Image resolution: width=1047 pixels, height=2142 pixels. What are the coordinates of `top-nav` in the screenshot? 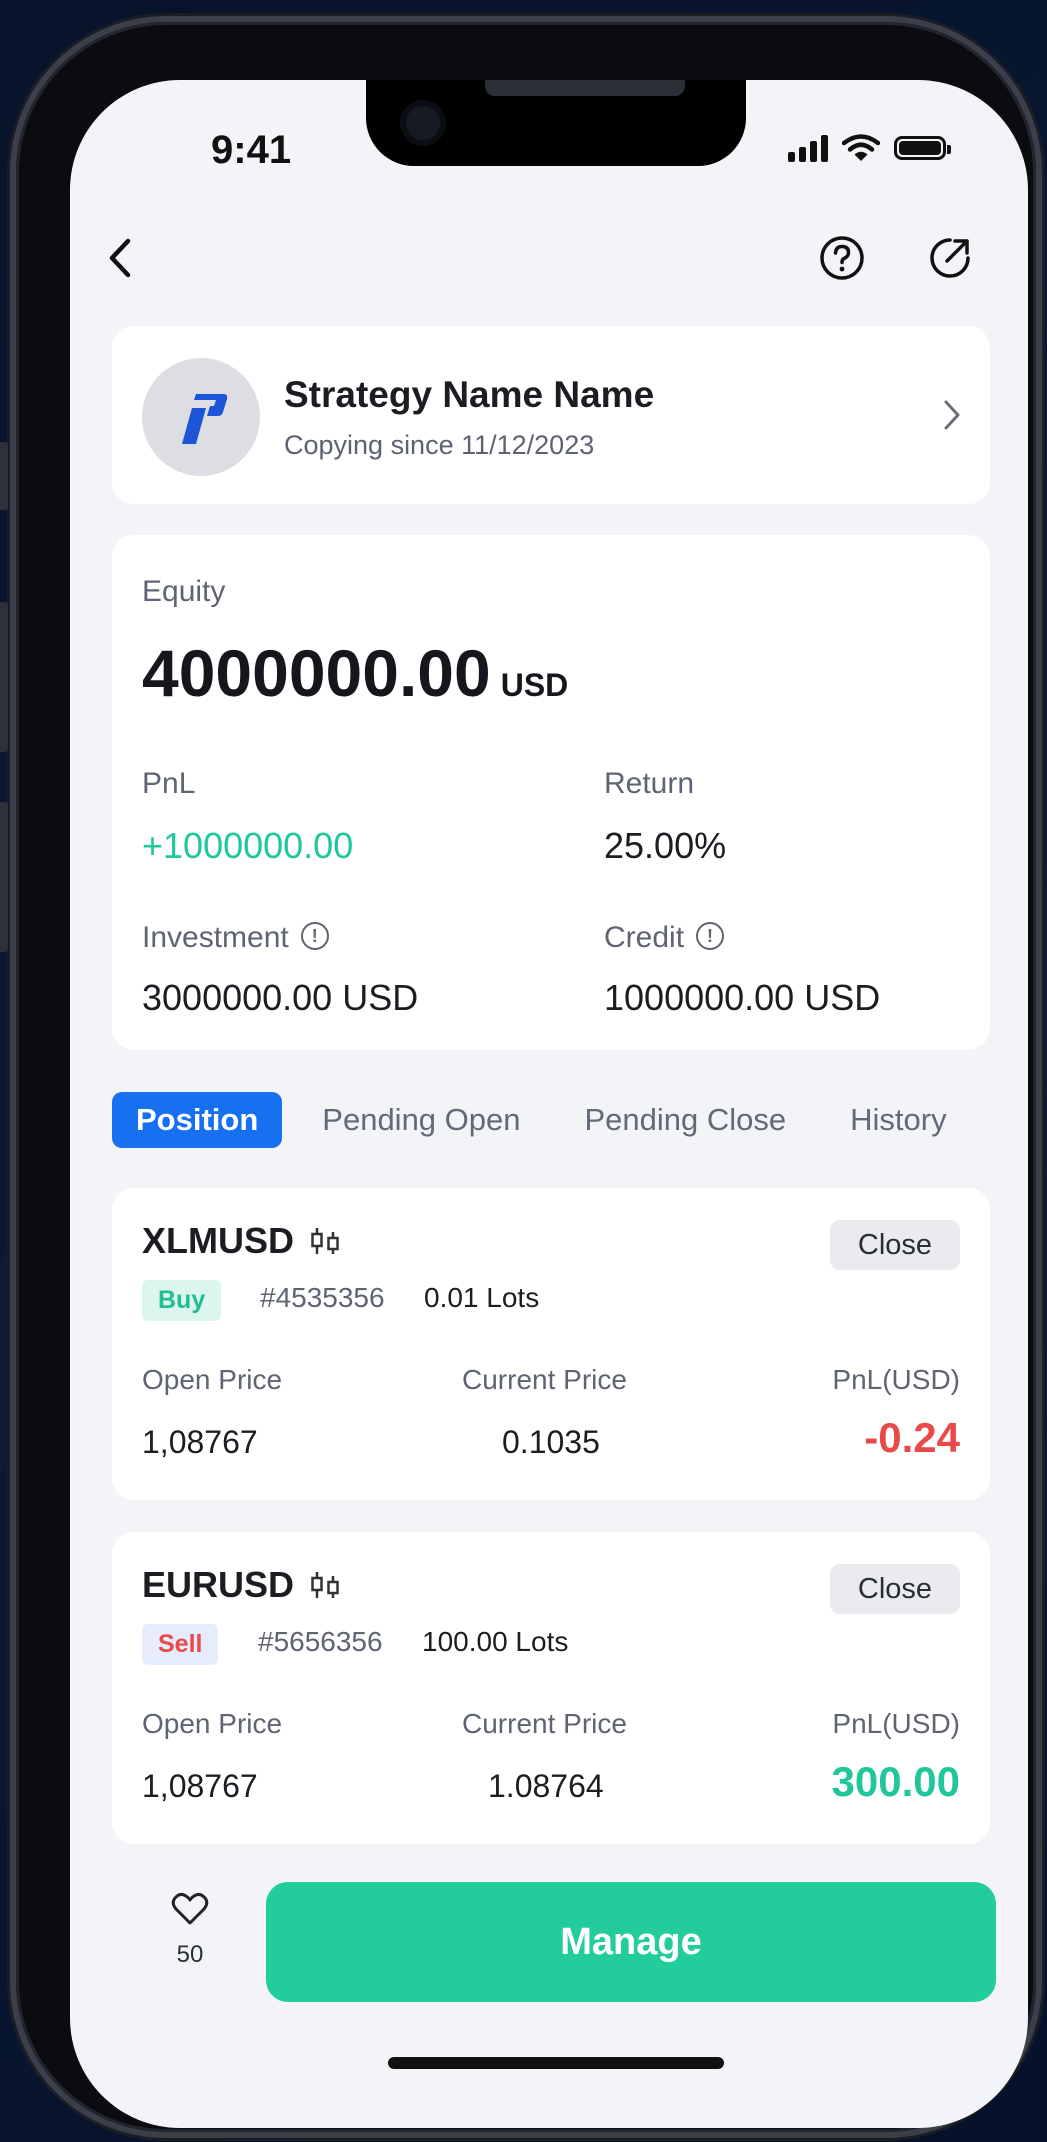 It's located at (549, 260).